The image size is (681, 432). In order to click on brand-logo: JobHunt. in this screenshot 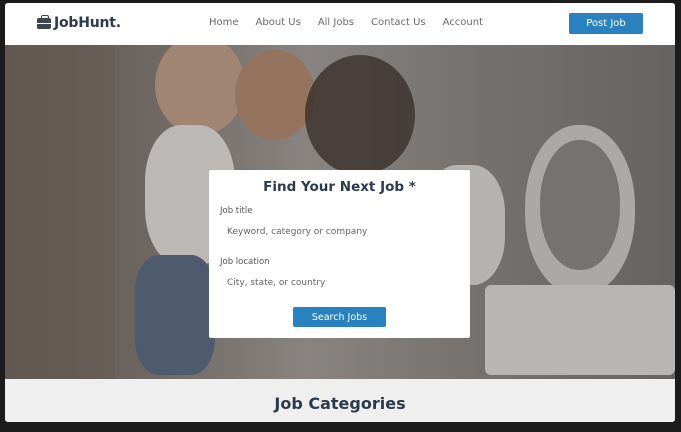, I will do `click(79, 22)`.